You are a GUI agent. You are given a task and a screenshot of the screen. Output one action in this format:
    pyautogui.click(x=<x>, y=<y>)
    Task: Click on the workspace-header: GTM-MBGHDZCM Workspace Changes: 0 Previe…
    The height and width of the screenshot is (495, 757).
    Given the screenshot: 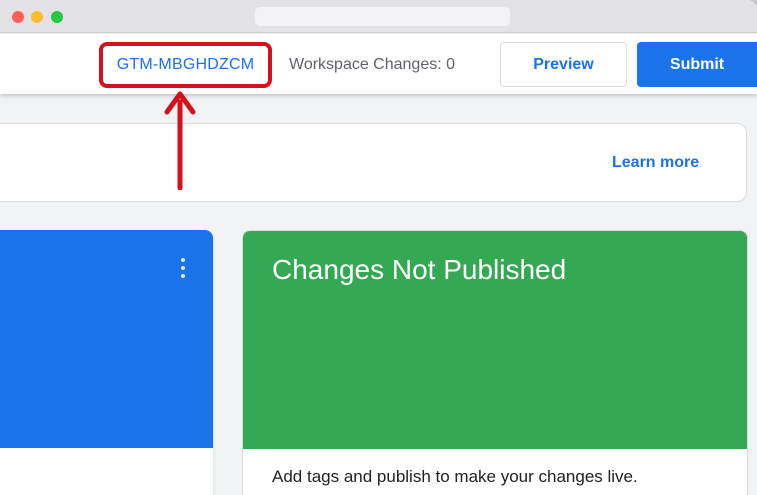 What is the action you would take?
    pyautogui.click(x=378, y=64)
    